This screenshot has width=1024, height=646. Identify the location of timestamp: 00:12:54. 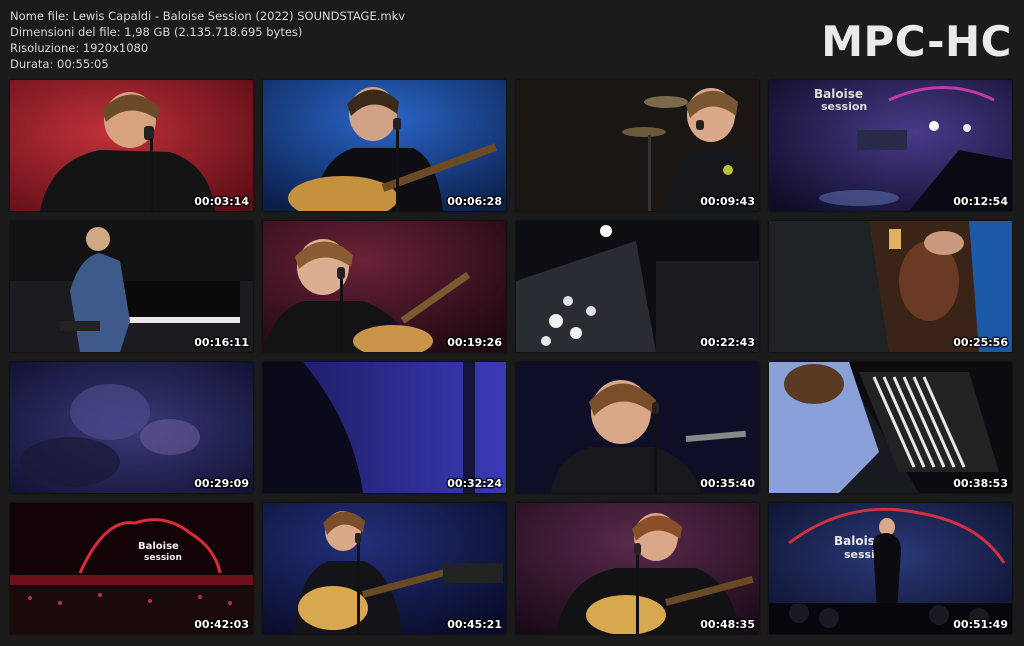
(980, 201).